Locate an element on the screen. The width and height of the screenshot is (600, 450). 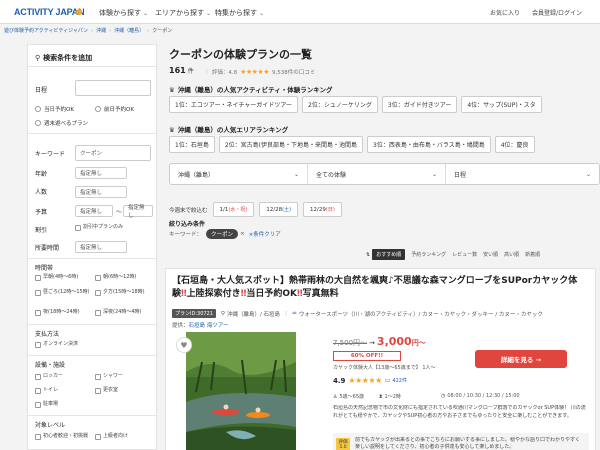
checkbox-noon: 昼ごろ(12時〜15時) is located at coordinates (63, 292).